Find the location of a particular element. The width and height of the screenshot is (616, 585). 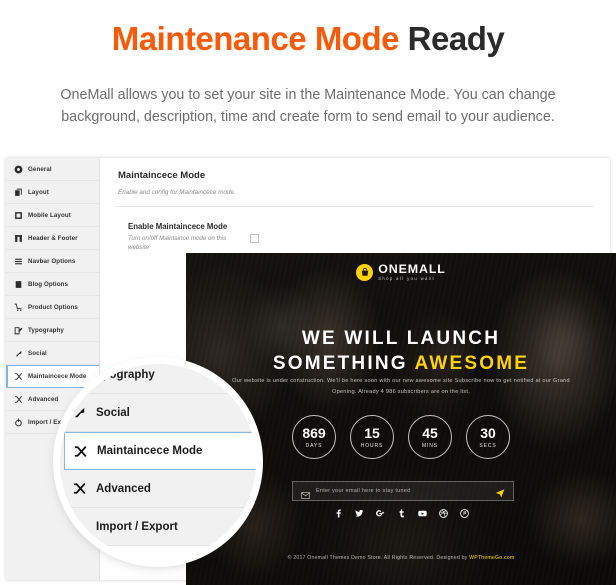

subscribe-form is located at coordinates (403, 491).